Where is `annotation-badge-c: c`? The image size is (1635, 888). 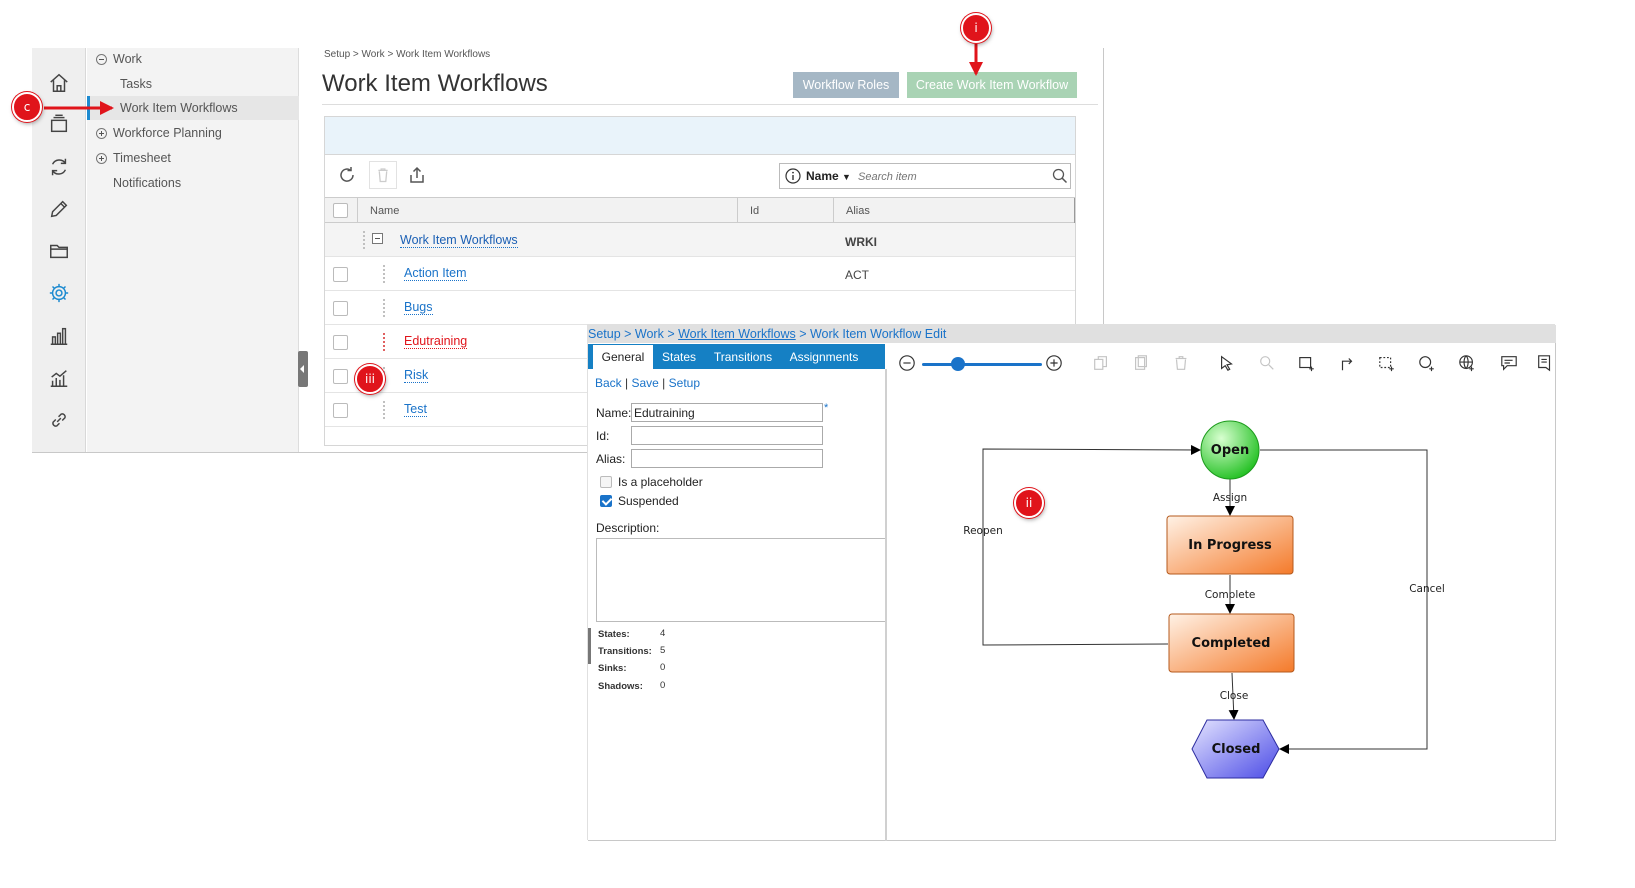
annotation-badge-c: c is located at coordinates (27, 107).